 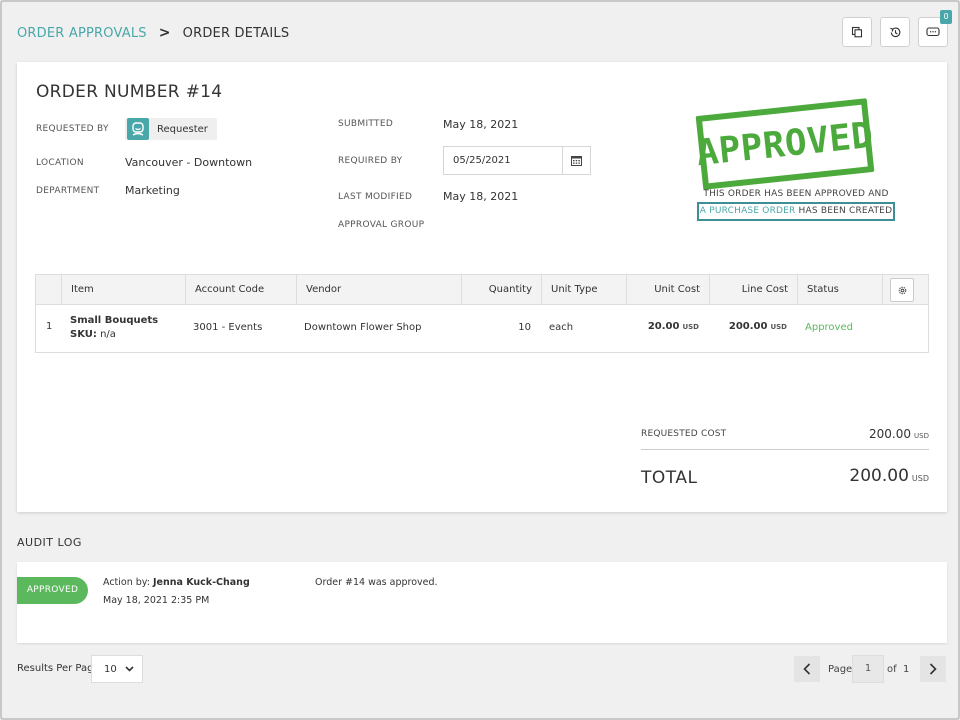 What do you see at coordinates (152, 190) in the screenshot?
I see `department-value: Marketing` at bounding box center [152, 190].